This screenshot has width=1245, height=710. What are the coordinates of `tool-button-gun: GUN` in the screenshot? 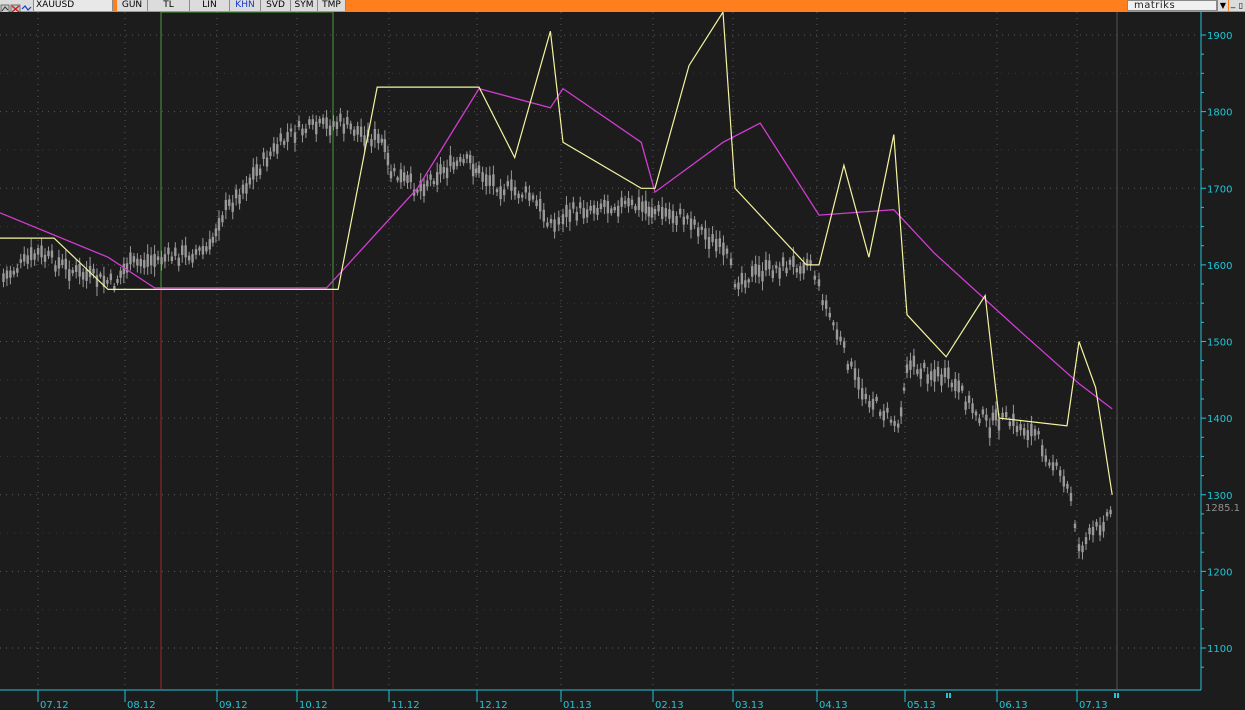 It's located at (132, 5).